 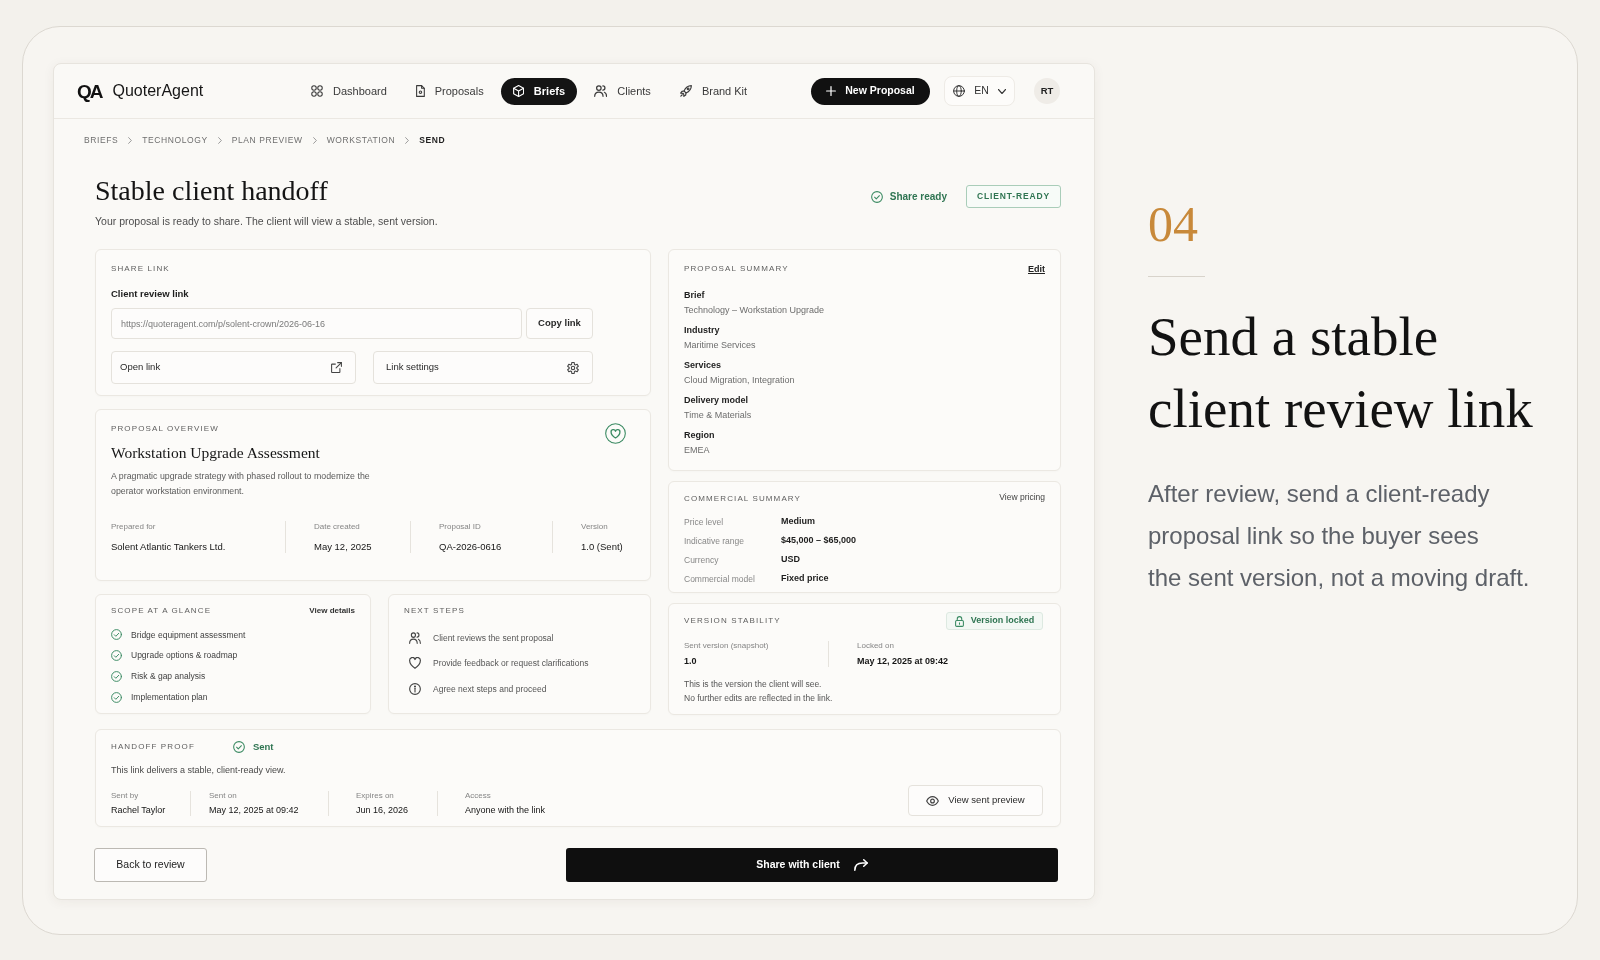 What do you see at coordinates (449, 91) in the screenshot?
I see `nav-tab: Proposals` at bounding box center [449, 91].